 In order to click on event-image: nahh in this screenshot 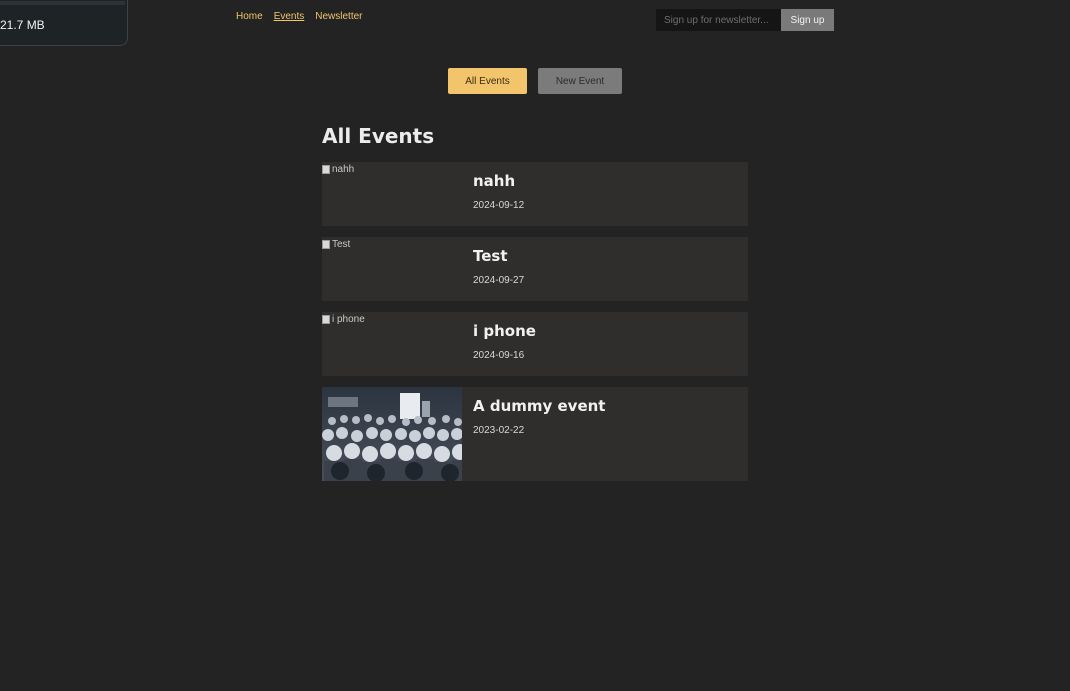, I will do `click(392, 194)`.